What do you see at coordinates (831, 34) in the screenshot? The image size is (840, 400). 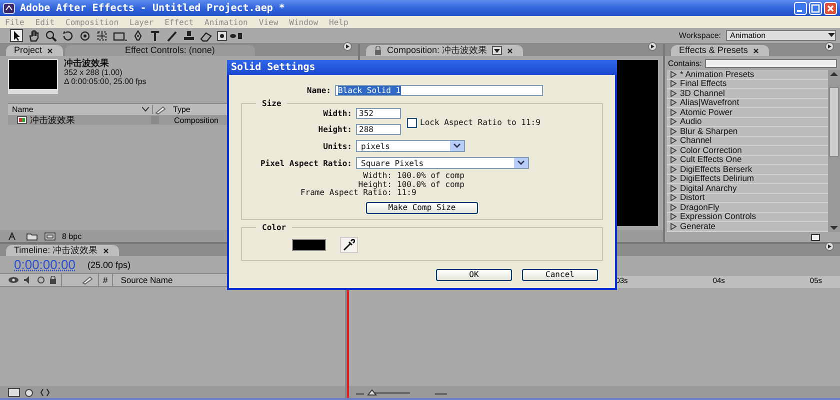 I see `caret-icon` at bounding box center [831, 34].